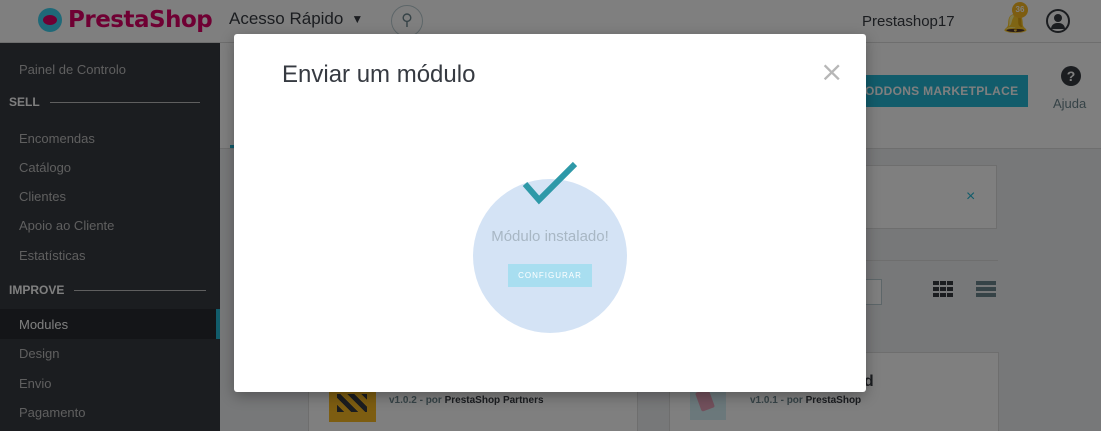 This screenshot has height=431, width=1101. Describe the element at coordinates (550, 183) in the screenshot. I see `checkmark-icon` at that location.